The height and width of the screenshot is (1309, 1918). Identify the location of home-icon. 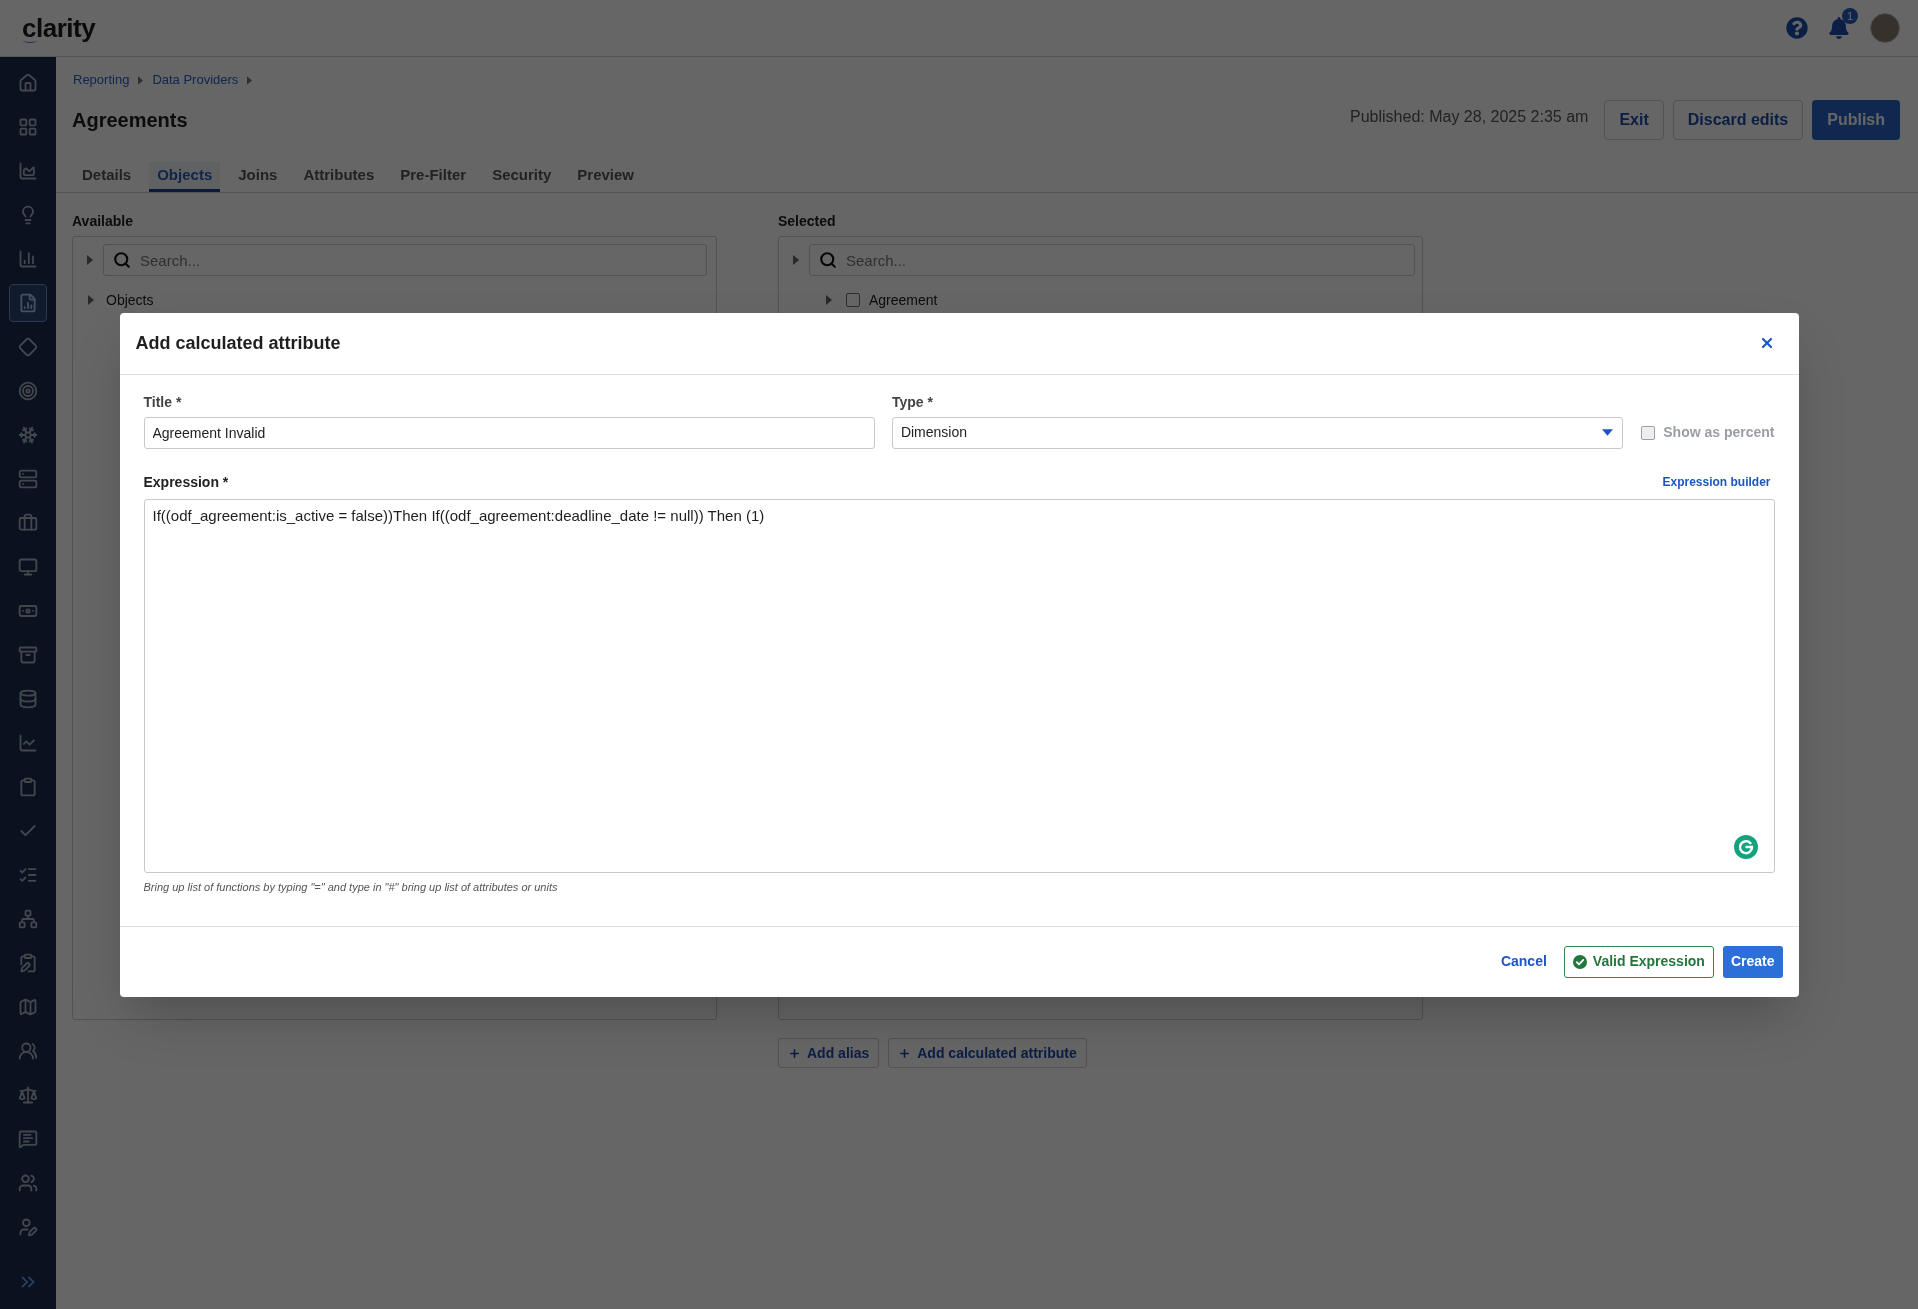
(28, 83).